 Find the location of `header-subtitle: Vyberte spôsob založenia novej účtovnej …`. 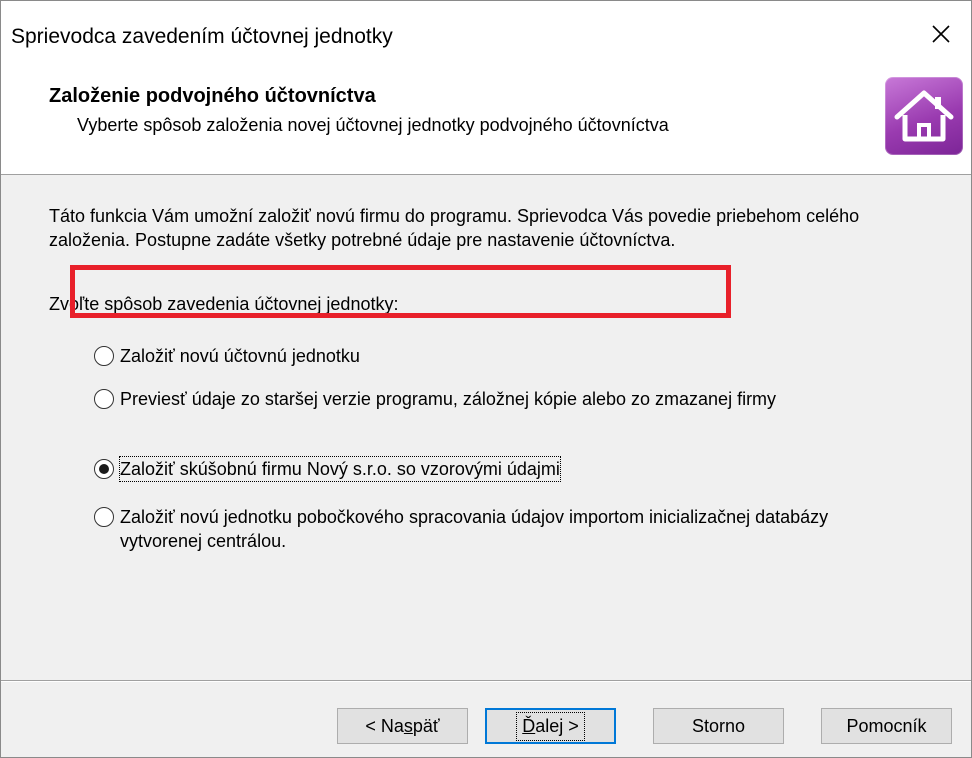

header-subtitle: Vyberte spôsob založenia novej účtovnej … is located at coordinates (373, 125).